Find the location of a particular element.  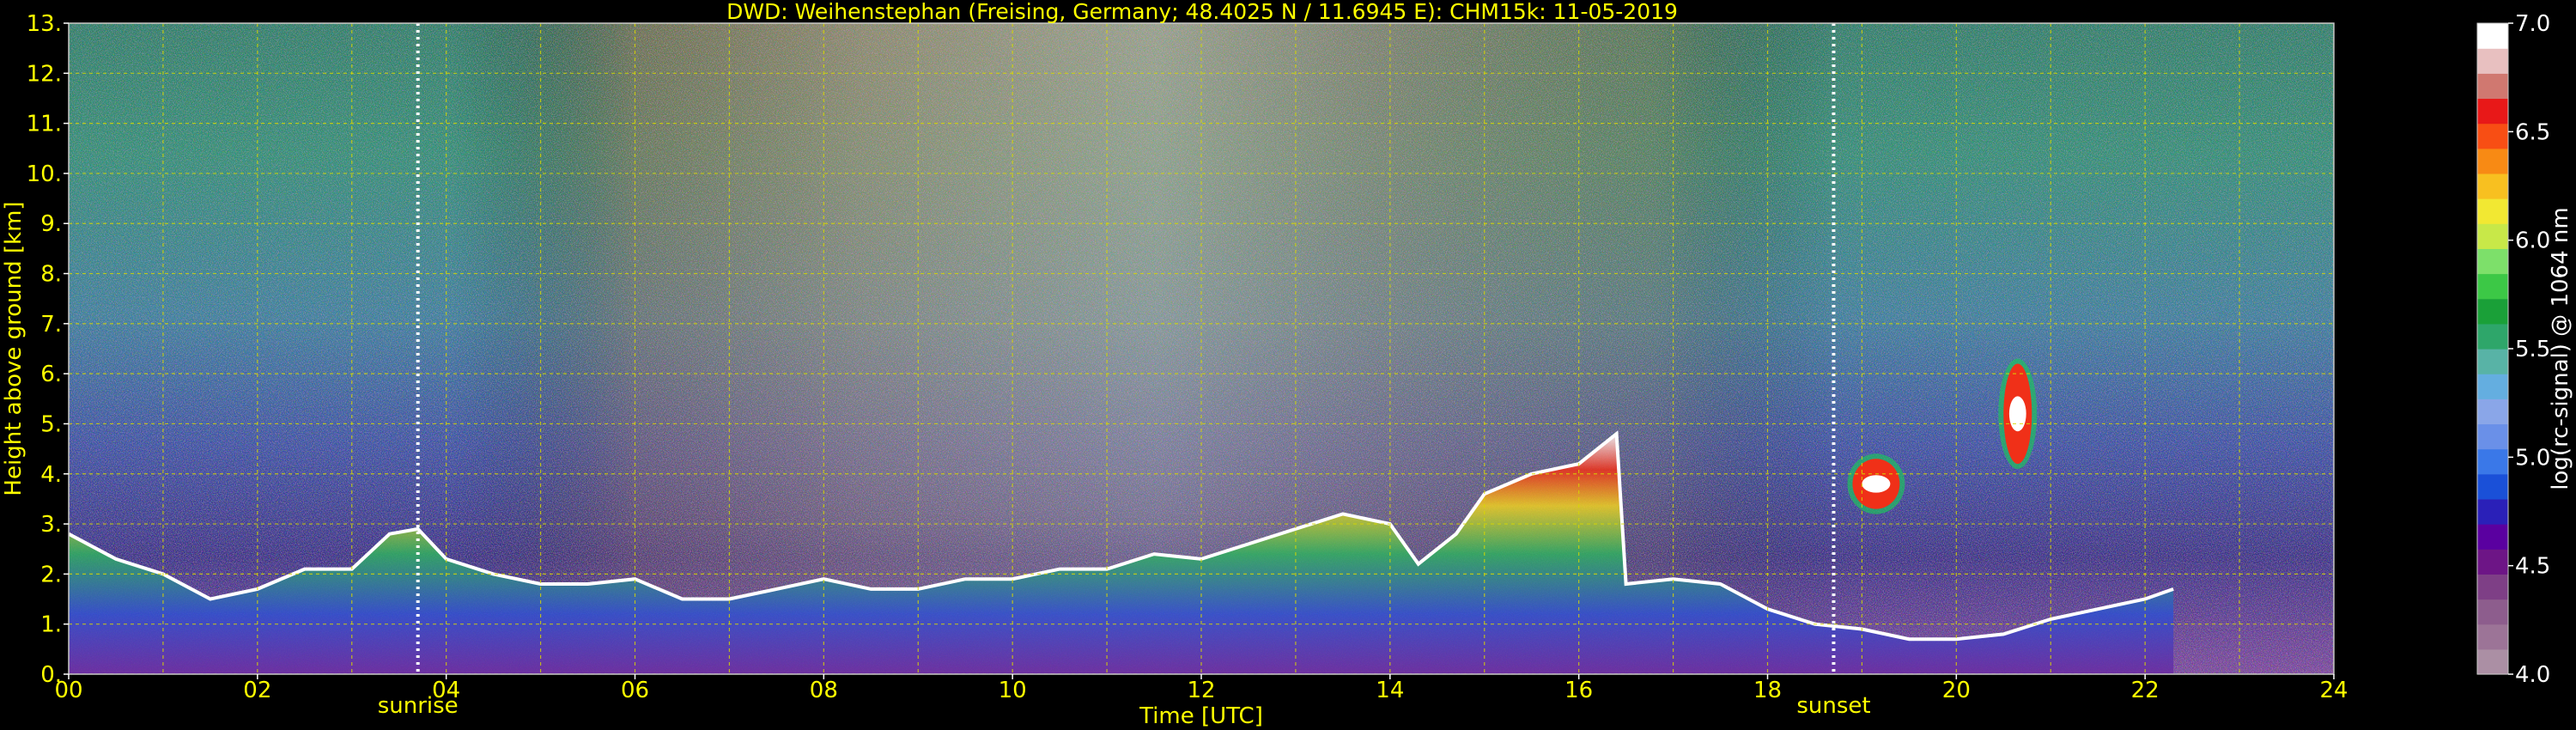

y-tick-labels: 0.1.2.3.4.5.6.7.8.9.10.11.12.13. is located at coordinates (48, 349).